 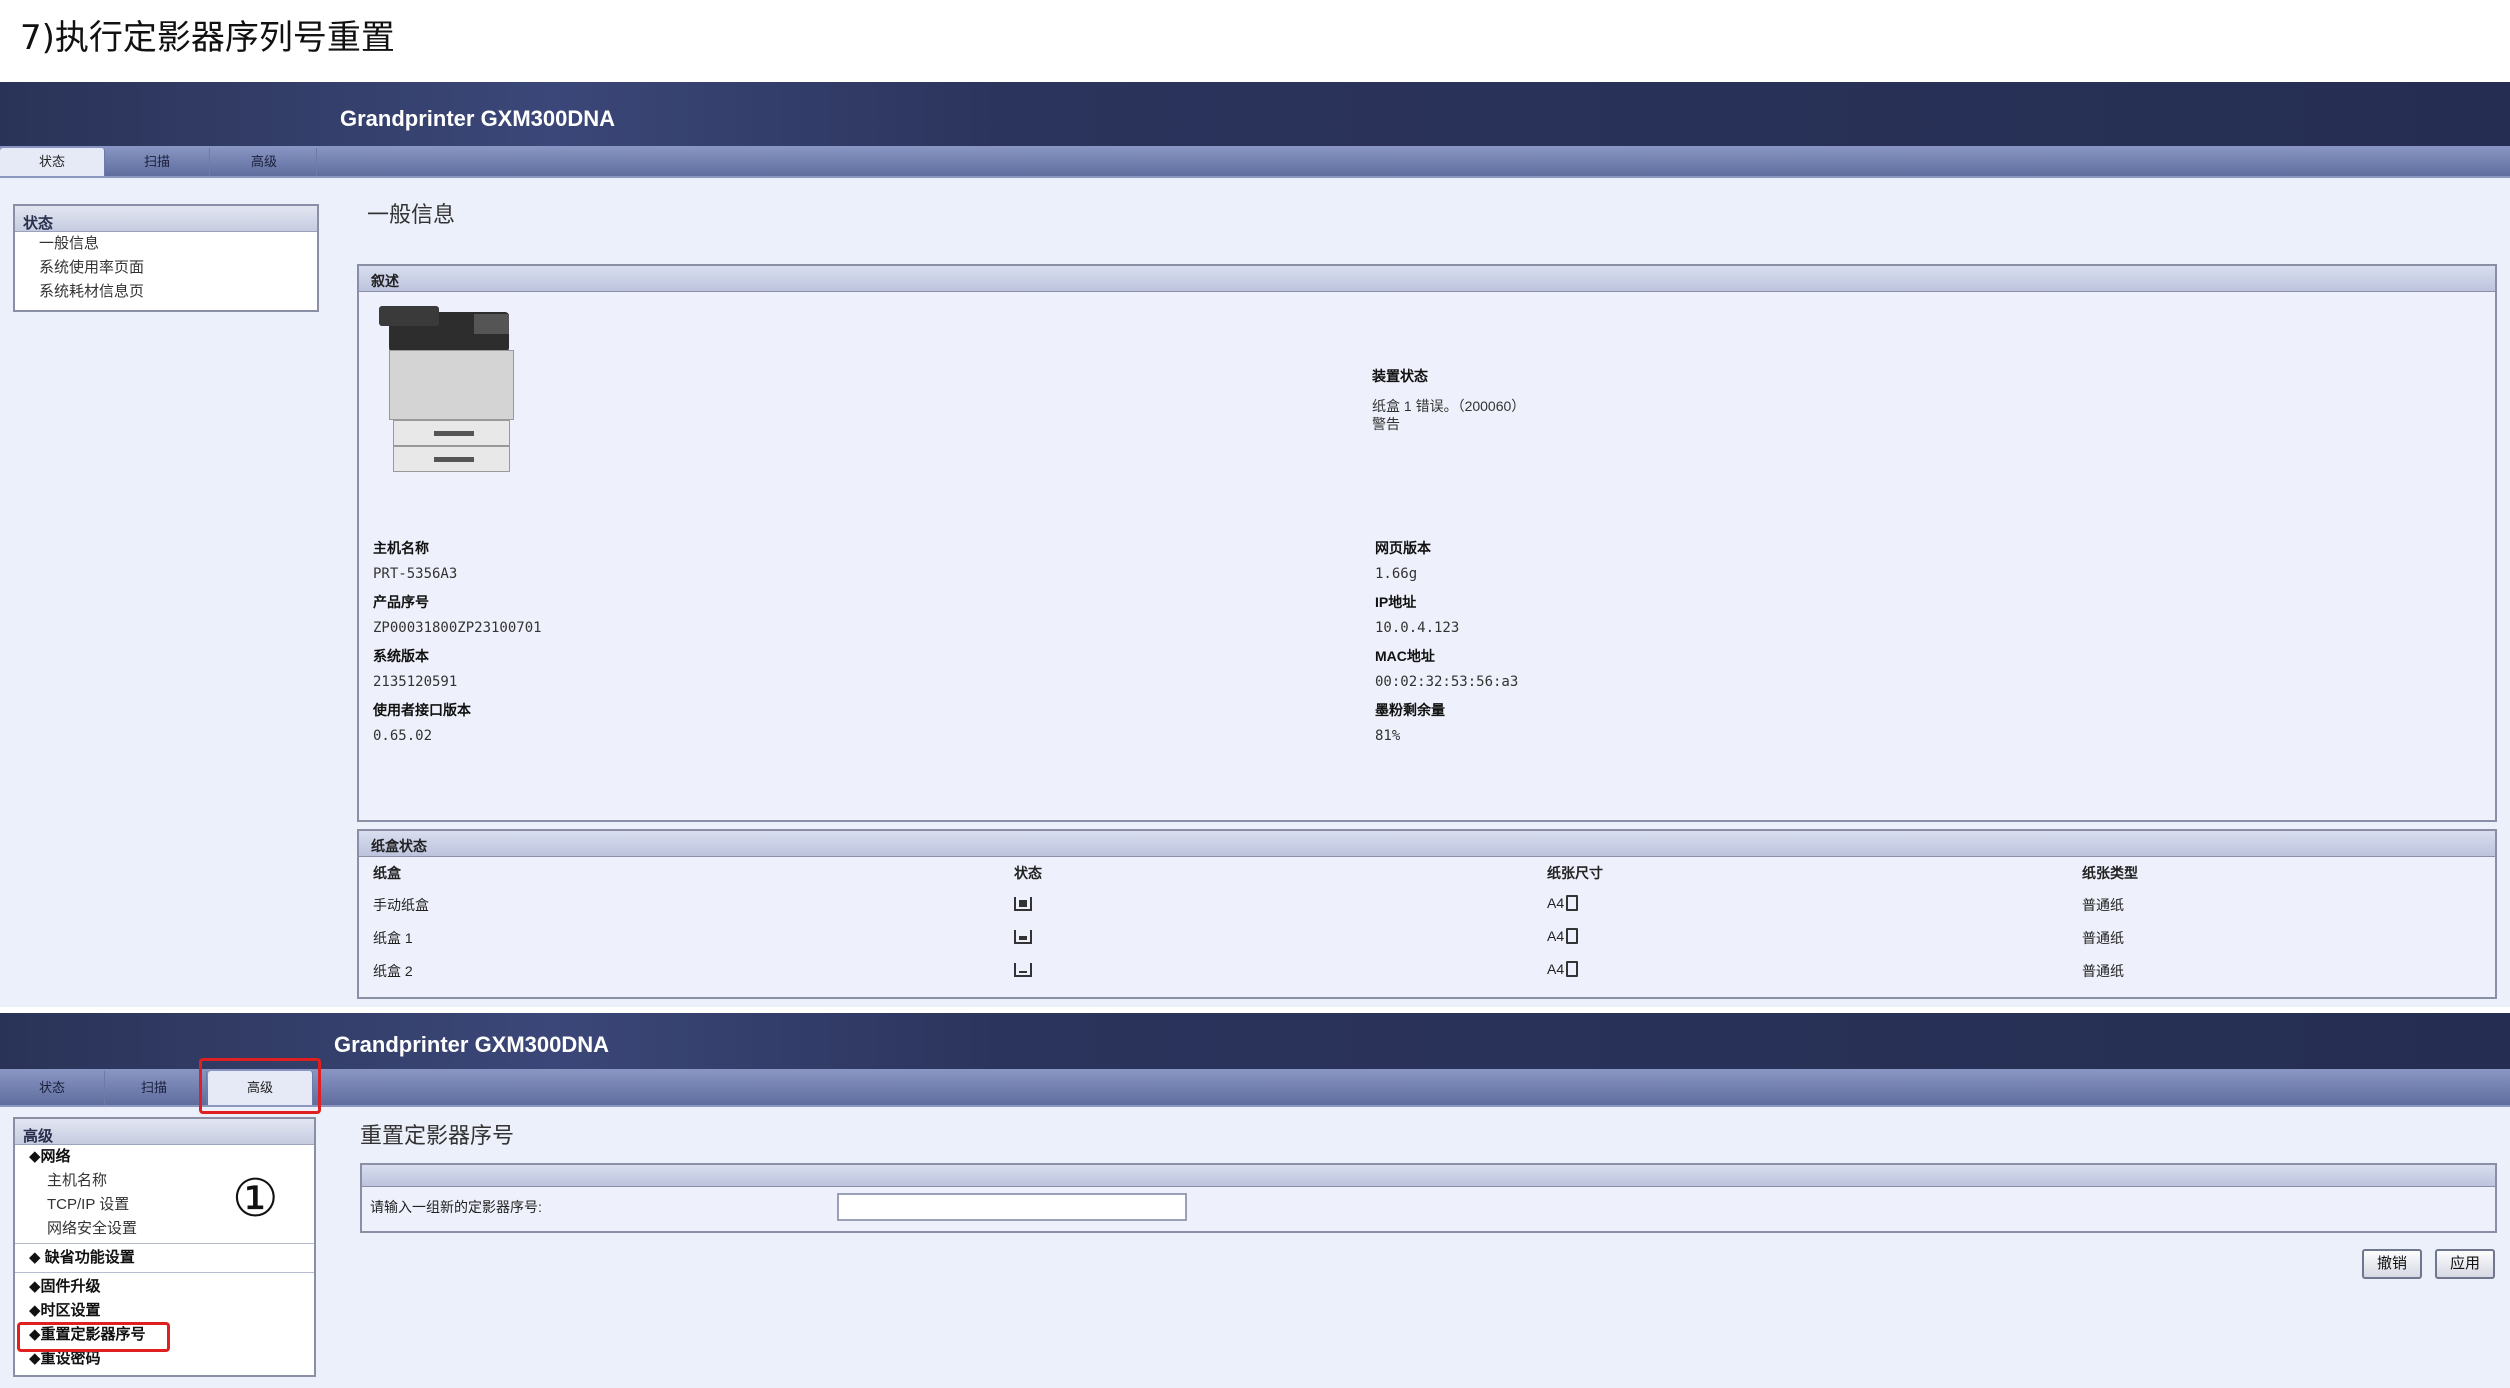 I want to click on ip-address-label: IP地址, so click(x=1396, y=602).